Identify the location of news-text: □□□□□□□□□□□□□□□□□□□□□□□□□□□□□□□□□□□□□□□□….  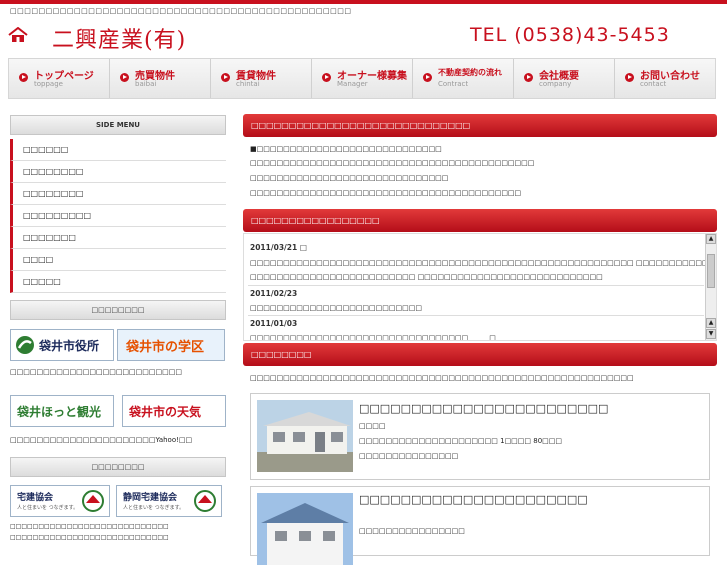
(483, 263).